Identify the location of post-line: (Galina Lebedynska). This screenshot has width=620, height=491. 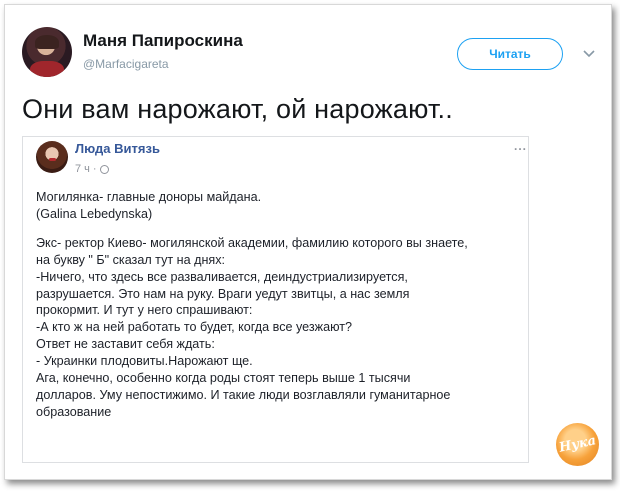
(94, 213).